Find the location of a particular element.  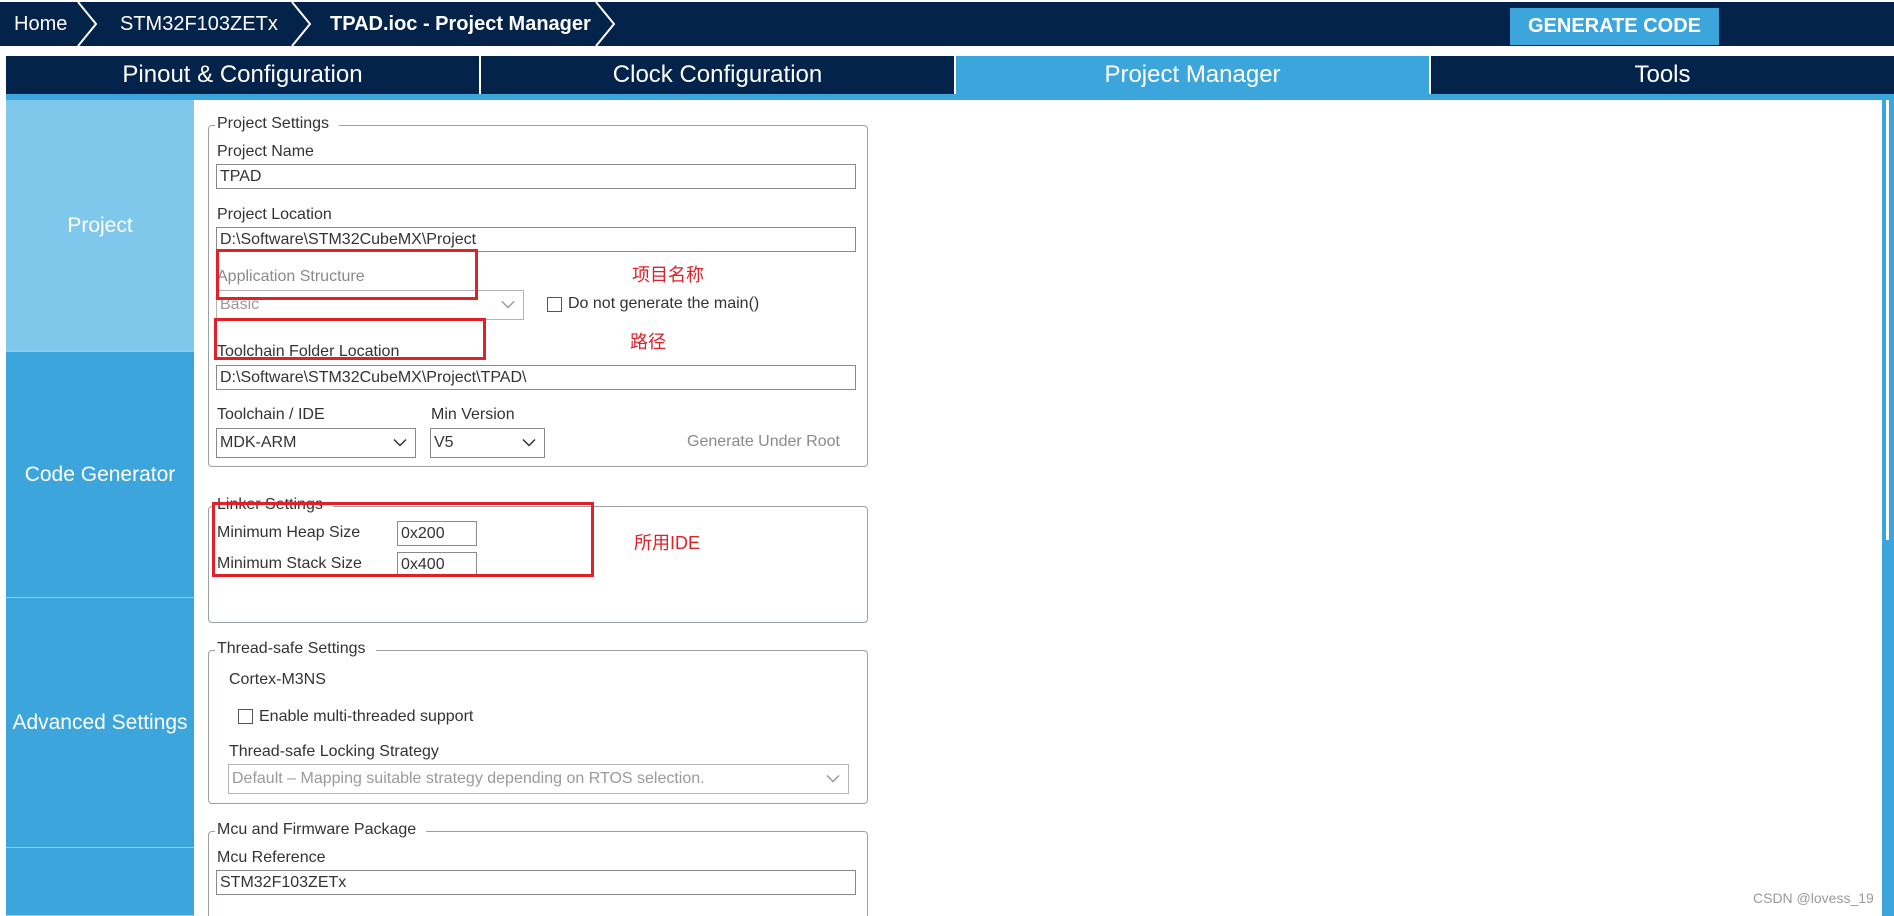

tab-project-manager: Project Manager is located at coordinates (1193, 75).